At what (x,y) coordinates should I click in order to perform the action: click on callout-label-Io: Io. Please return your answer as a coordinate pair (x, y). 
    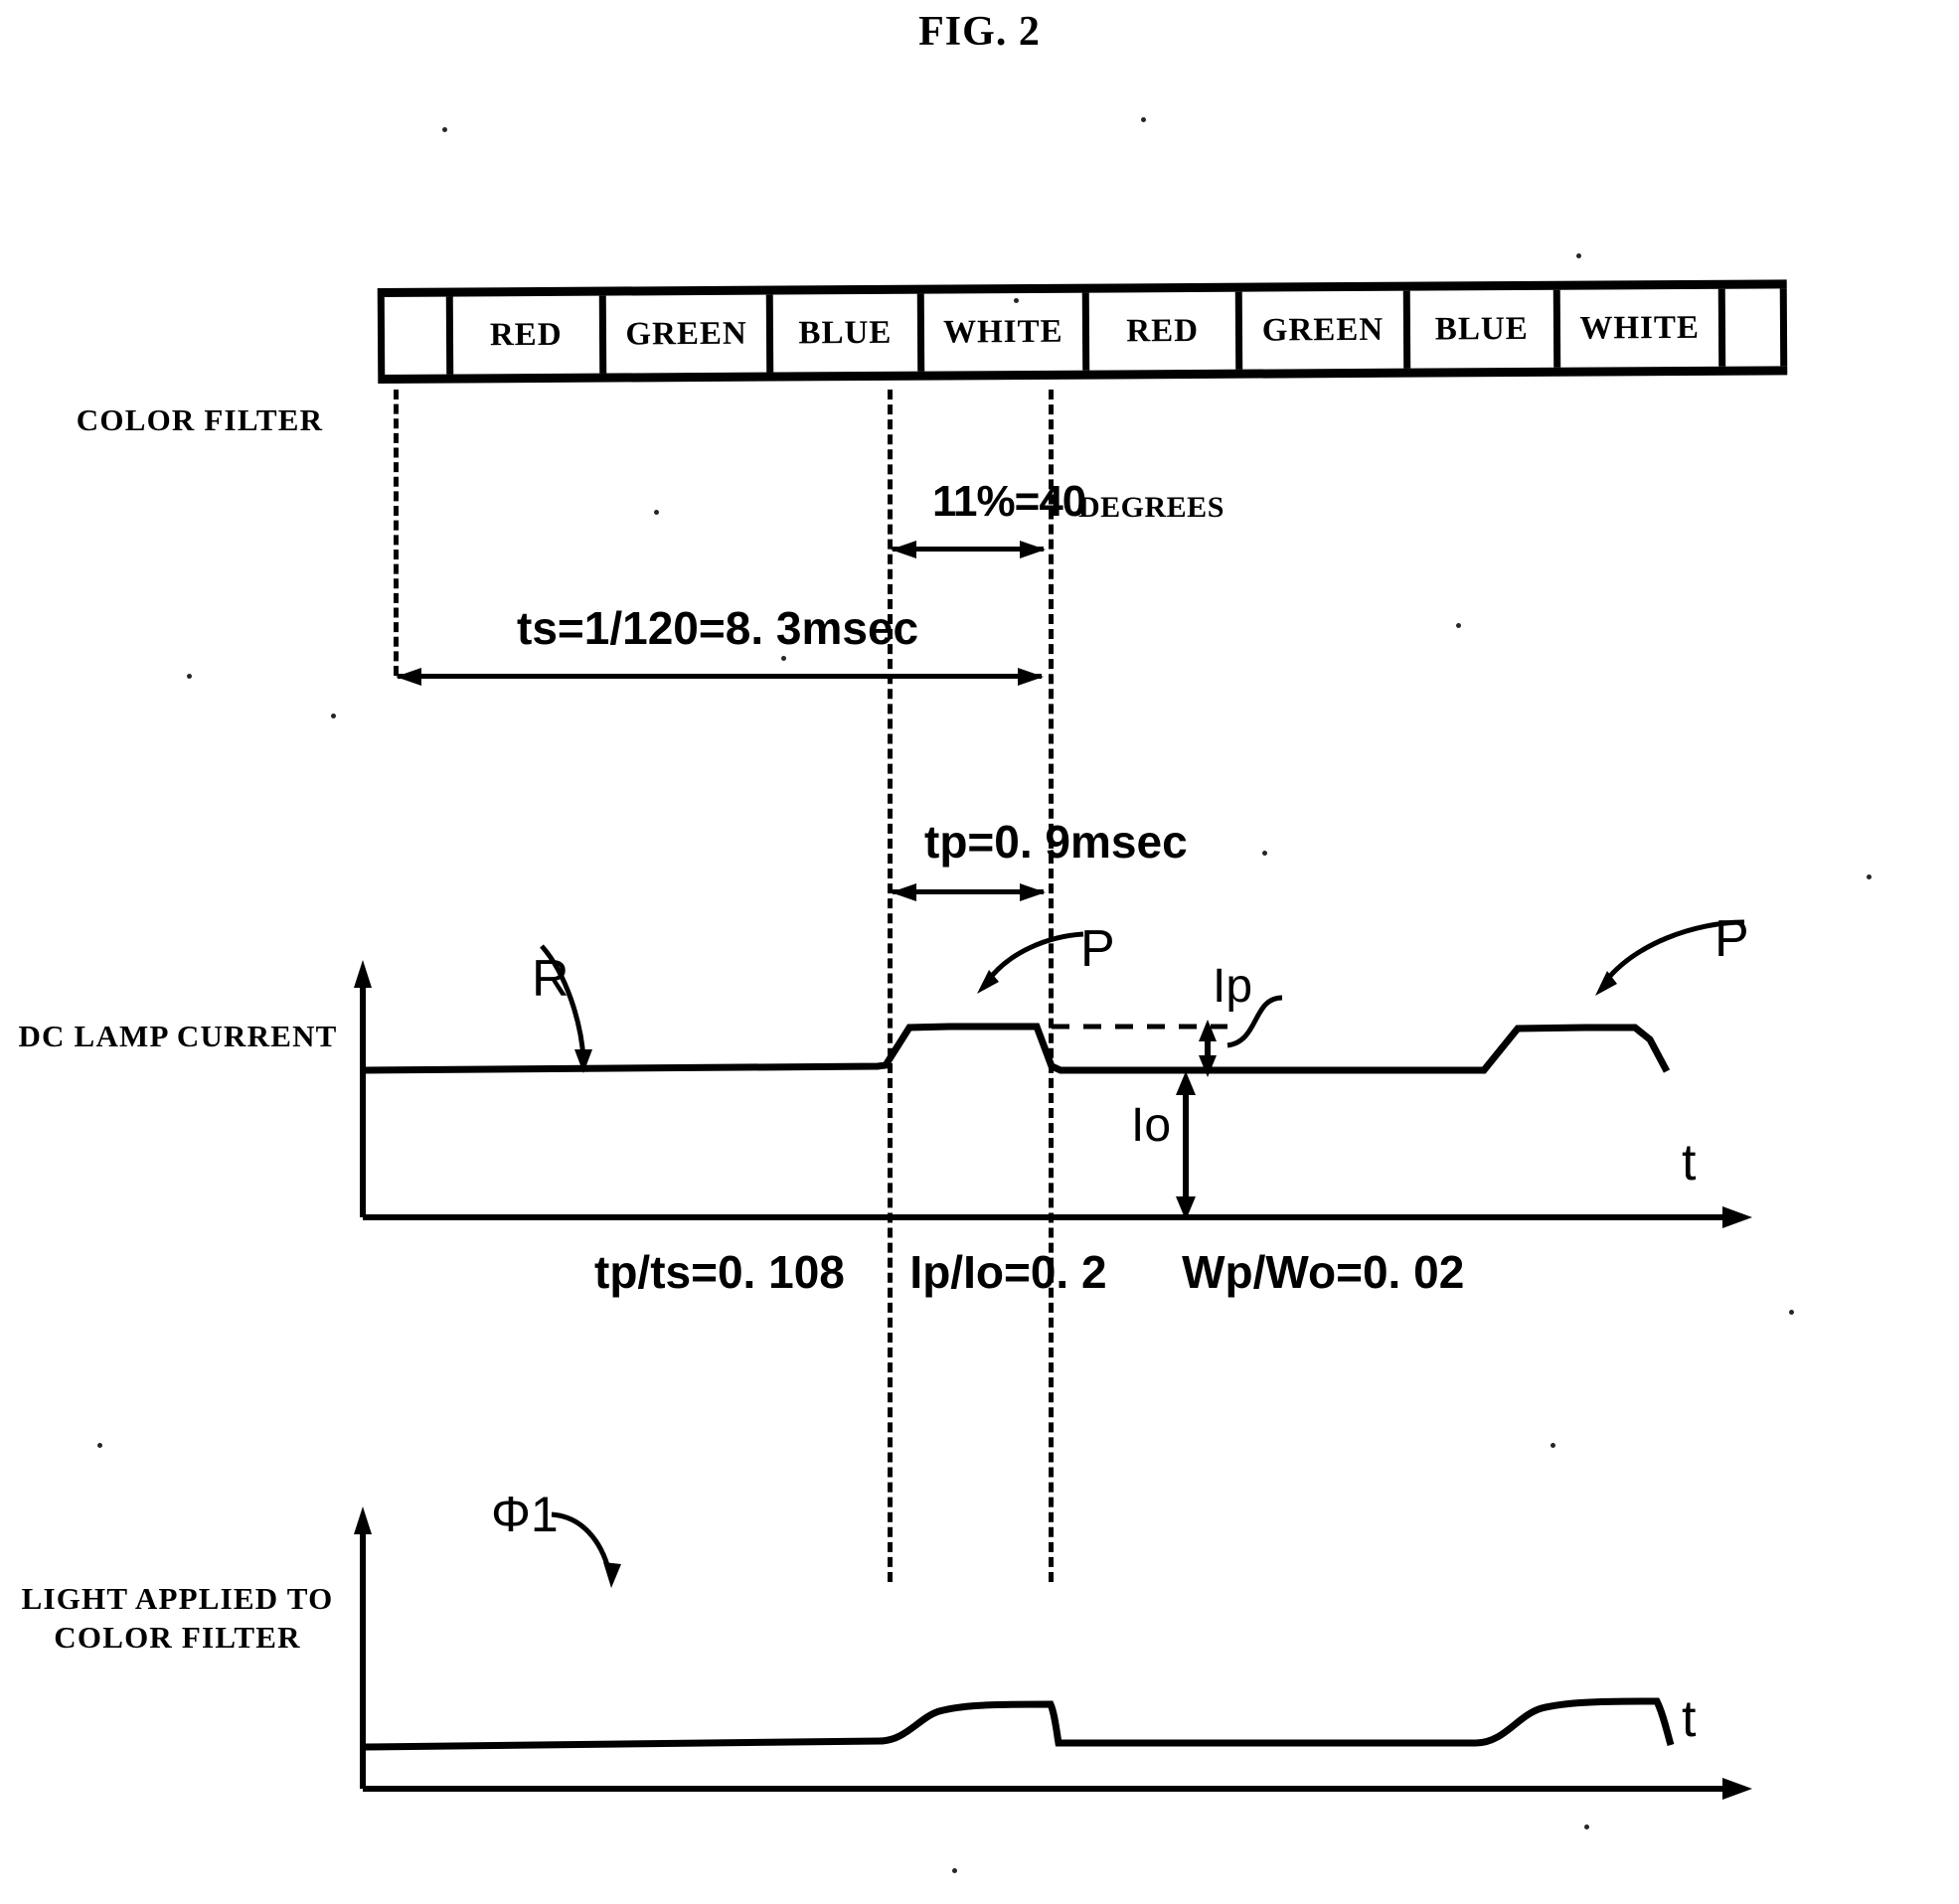
    Looking at the image, I should click on (1151, 1125).